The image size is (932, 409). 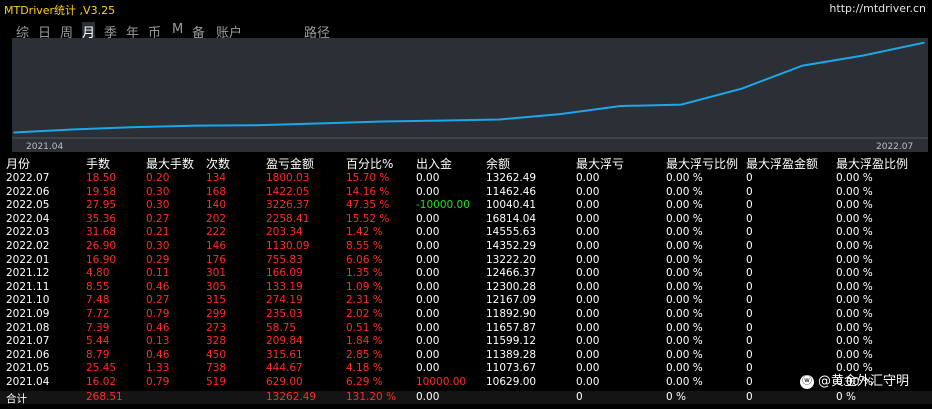 What do you see at coordinates (854, 379) in the screenshot?
I see `watermark: ⓦ @黄金外汇守明` at bounding box center [854, 379].